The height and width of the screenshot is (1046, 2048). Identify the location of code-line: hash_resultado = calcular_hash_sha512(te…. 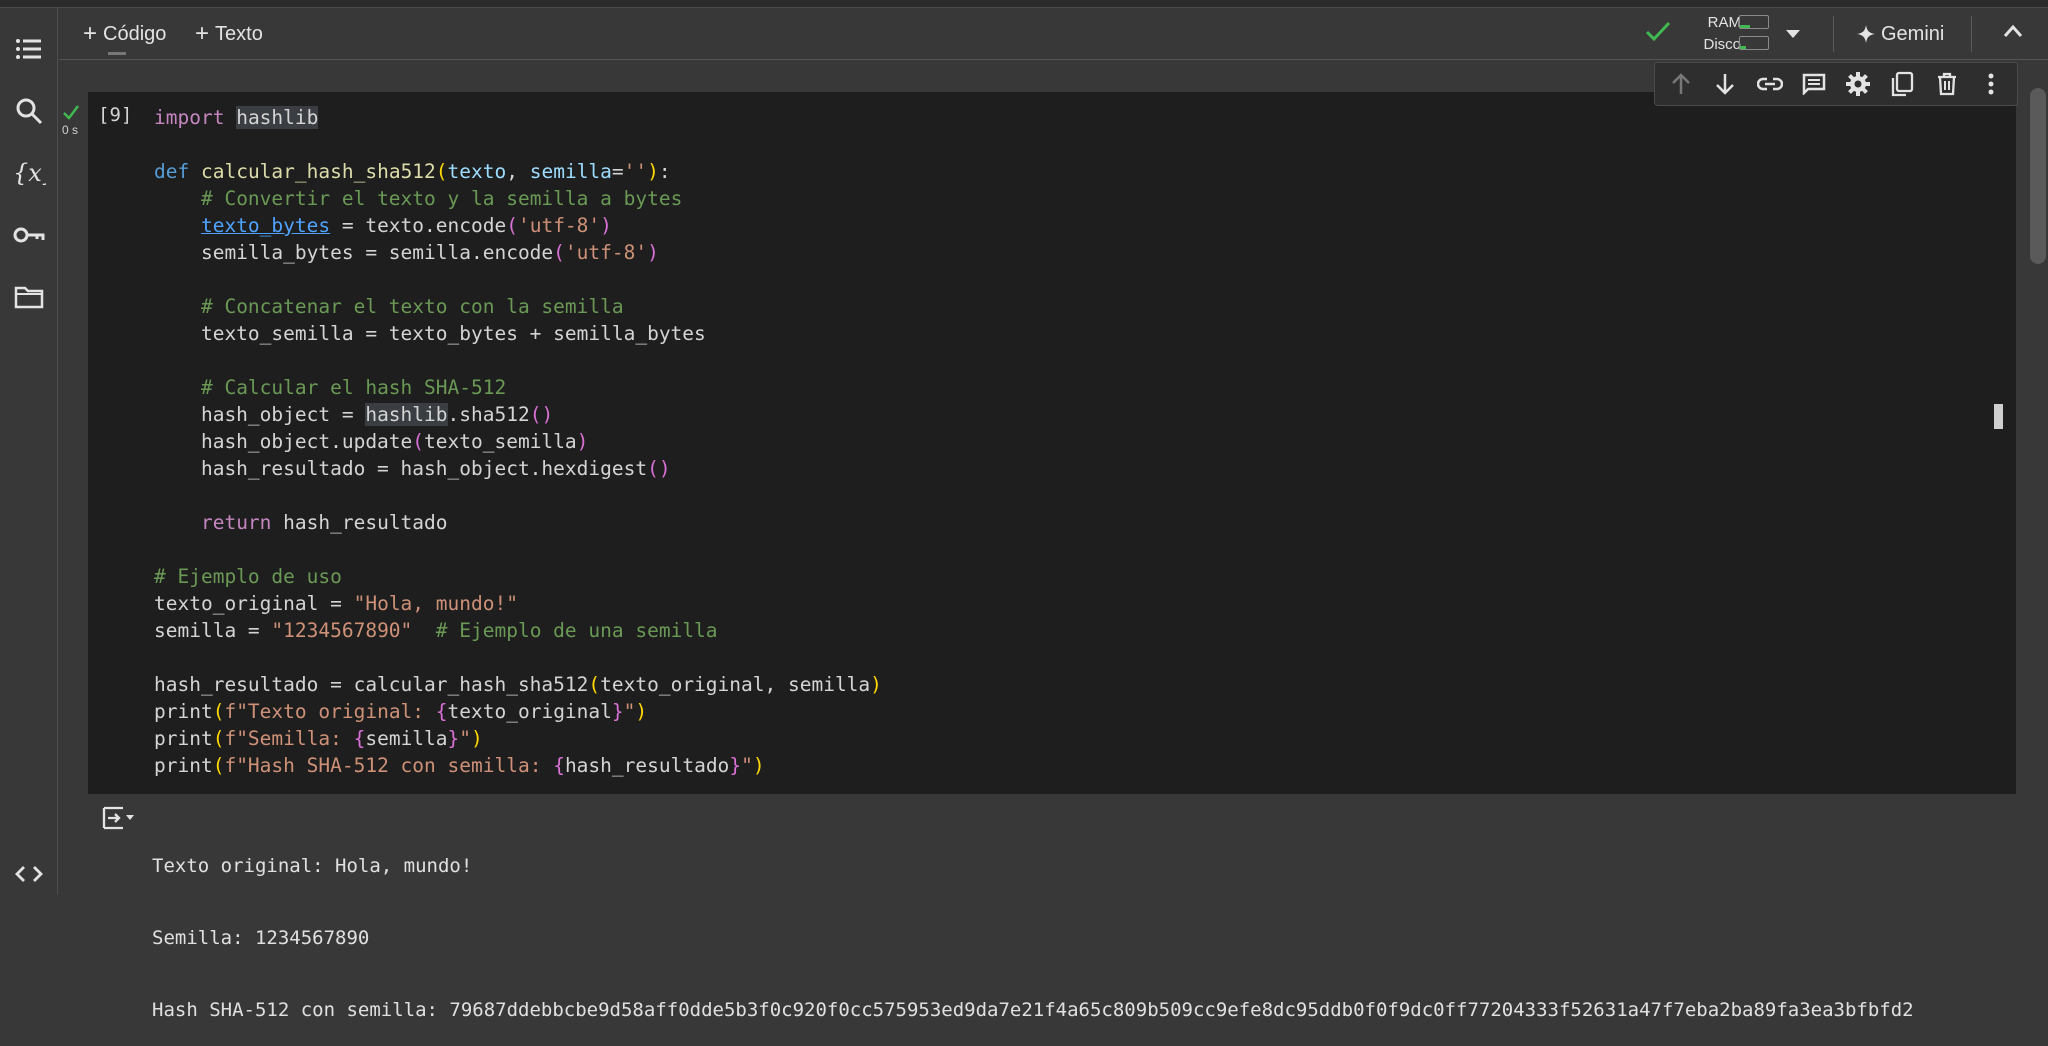
(518, 684).